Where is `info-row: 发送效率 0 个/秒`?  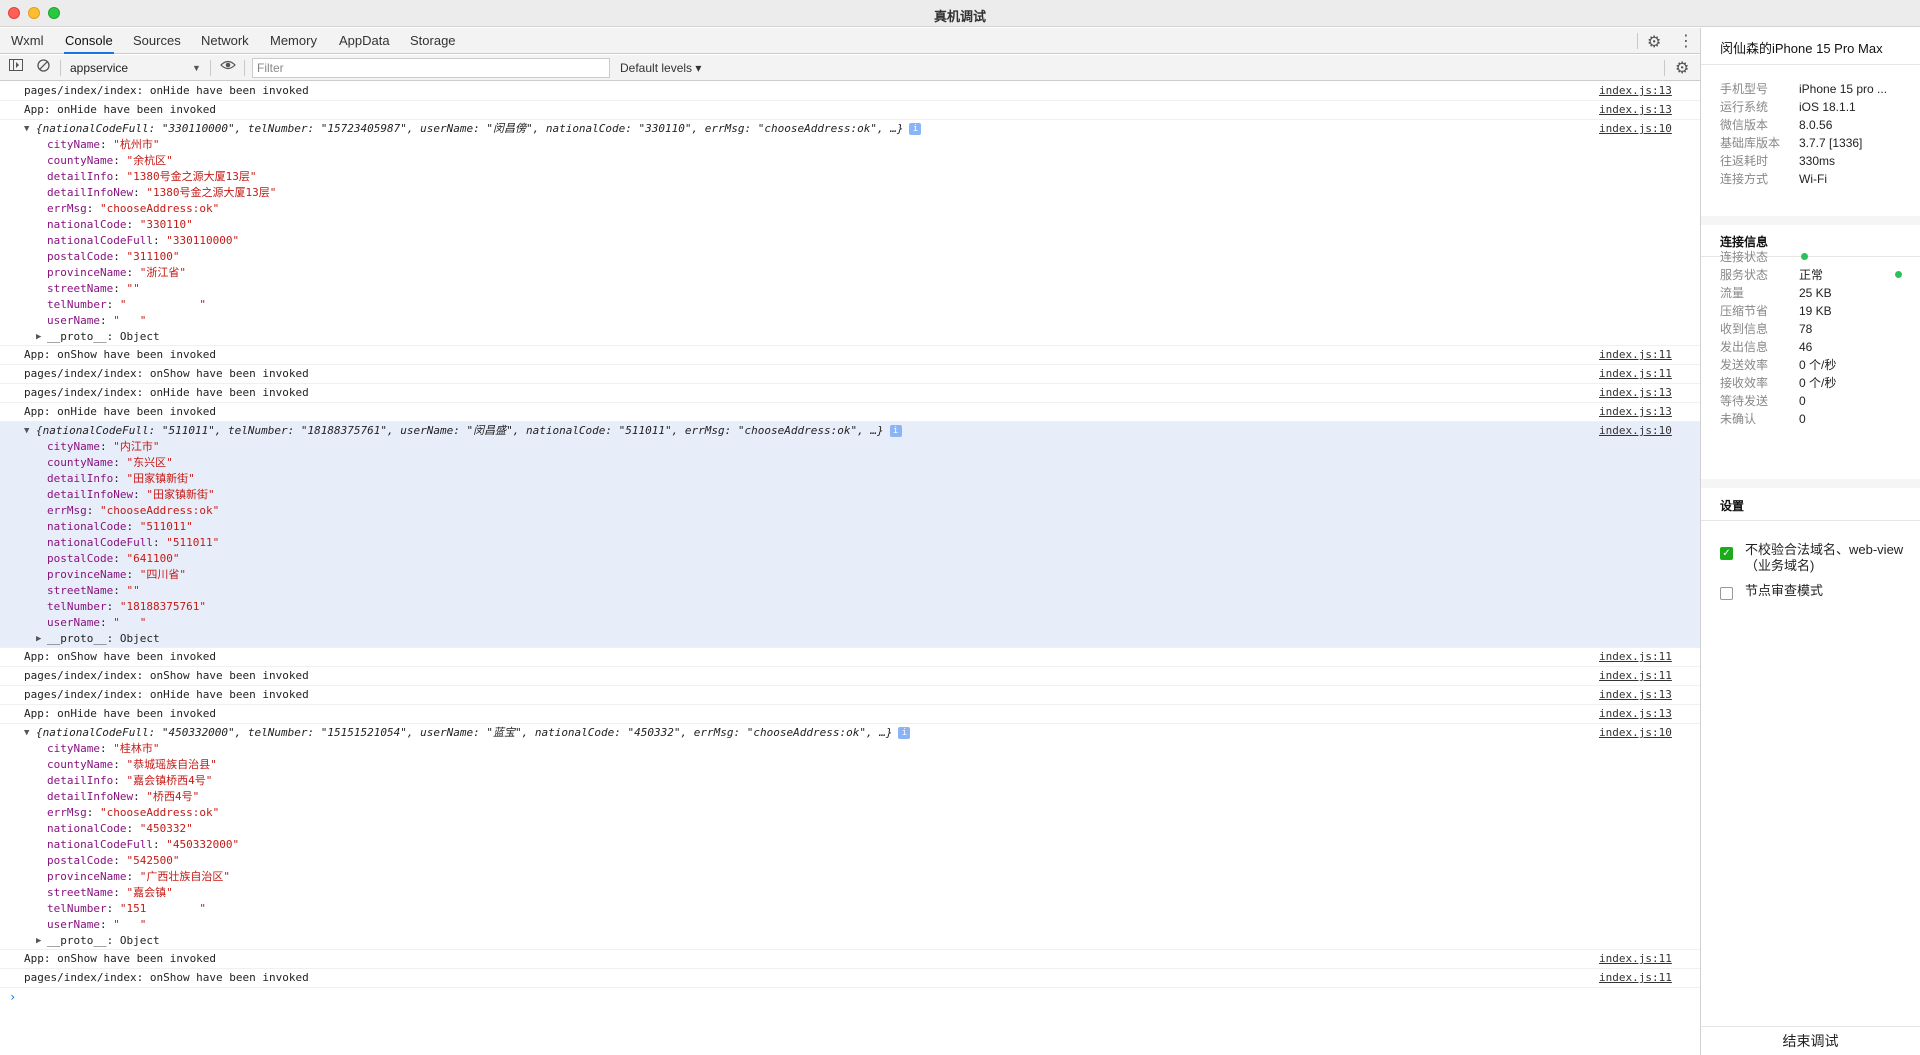
info-row: 发送效率 0 个/秒 is located at coordinates (1815, 365).